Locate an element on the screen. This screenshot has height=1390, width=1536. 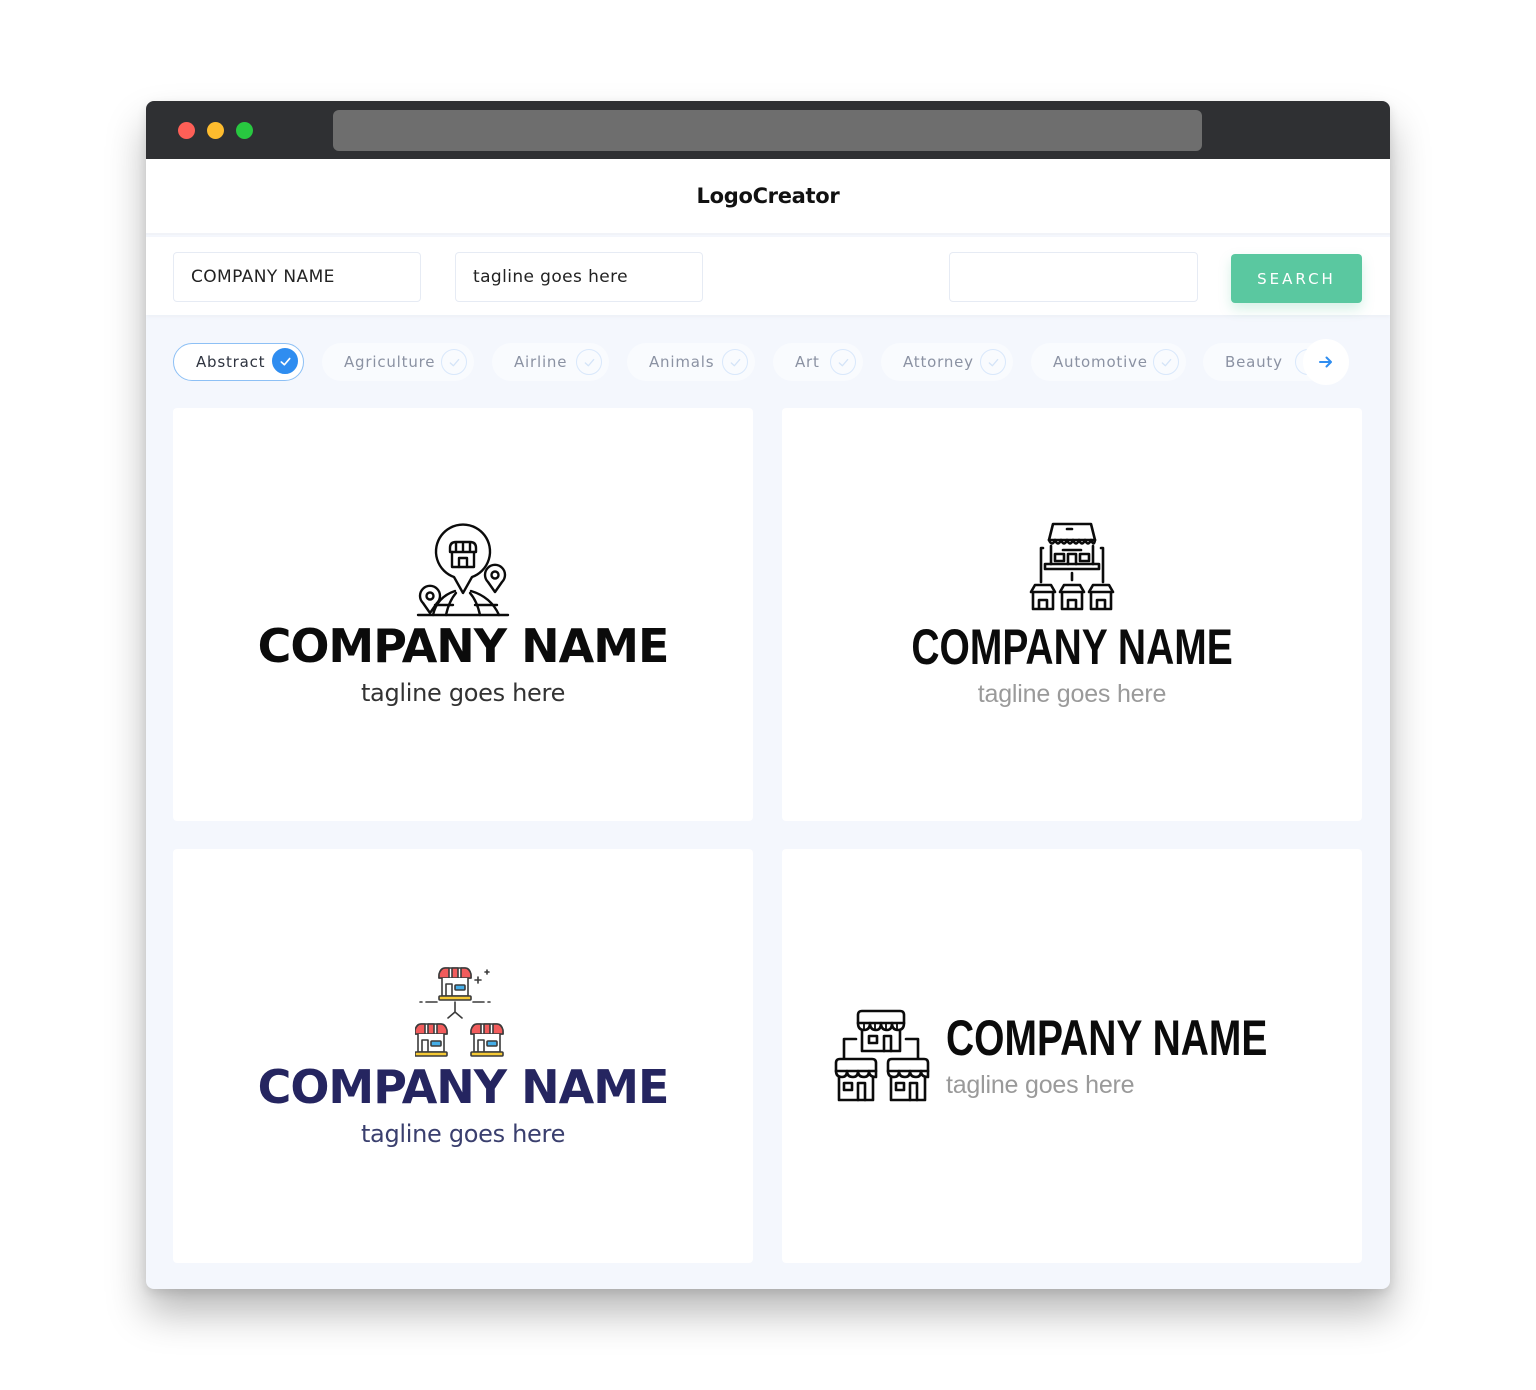
category-chip-abstract: Abstract is located at coordinates (238, 362).